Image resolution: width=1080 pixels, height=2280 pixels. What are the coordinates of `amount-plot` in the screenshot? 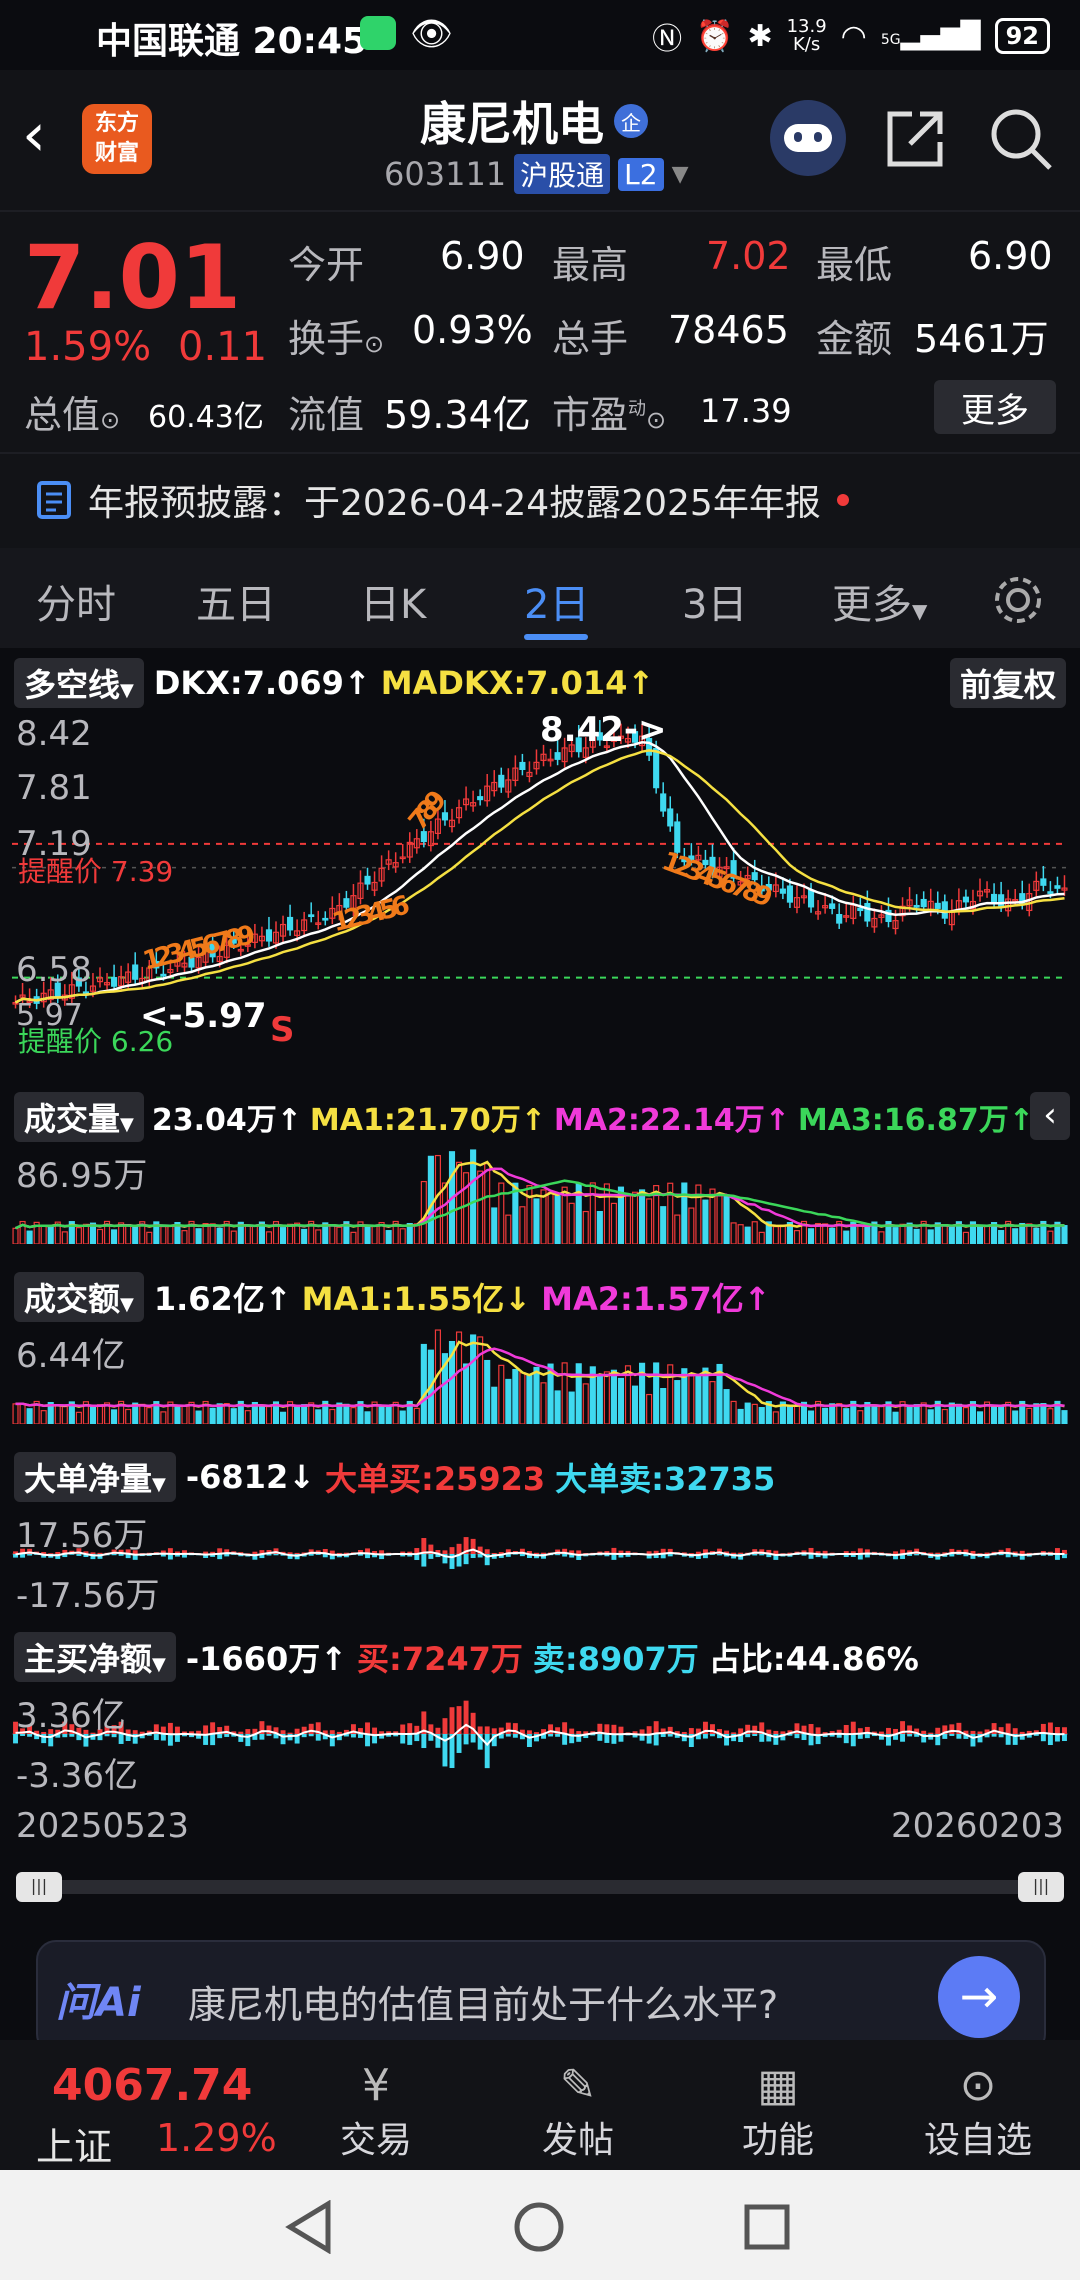 It's located at (540, 1374).